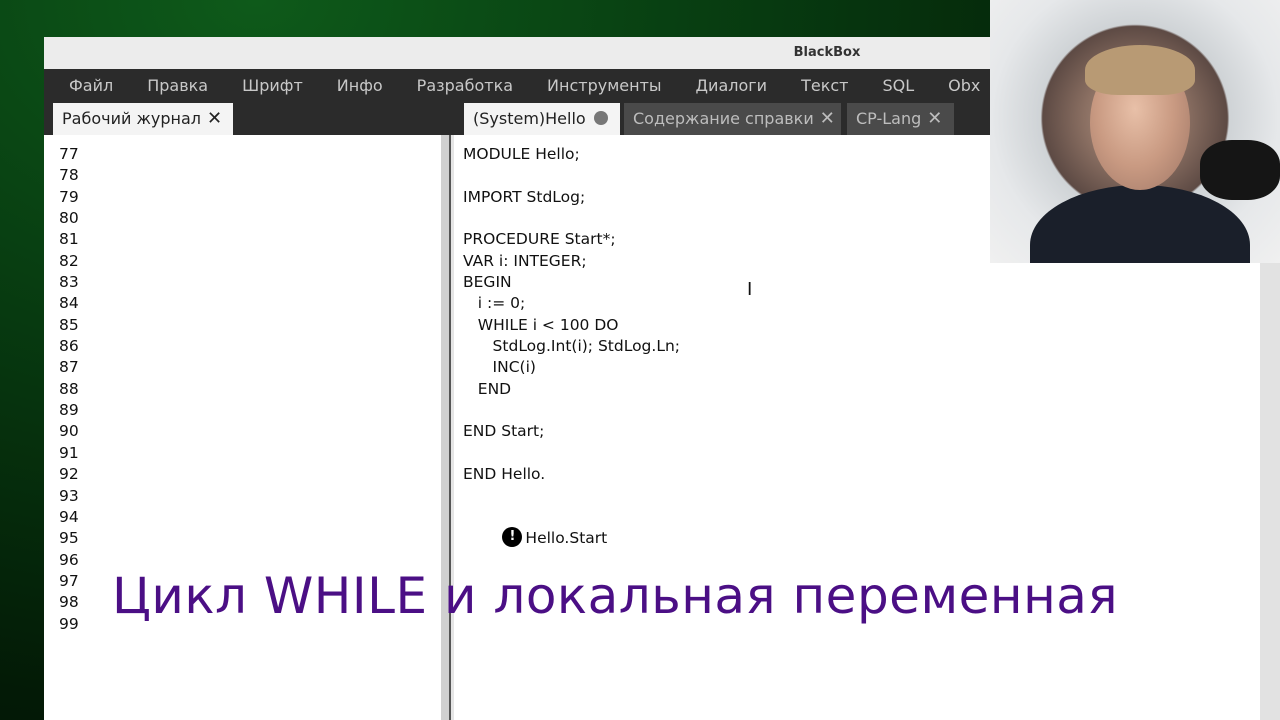 Image resolution: width=1280 pixels, height=720 pixels. What do you see at coordinates (69, 154) in the screenshot?
I see `log-line: 77` at bounding box center [69, 154].